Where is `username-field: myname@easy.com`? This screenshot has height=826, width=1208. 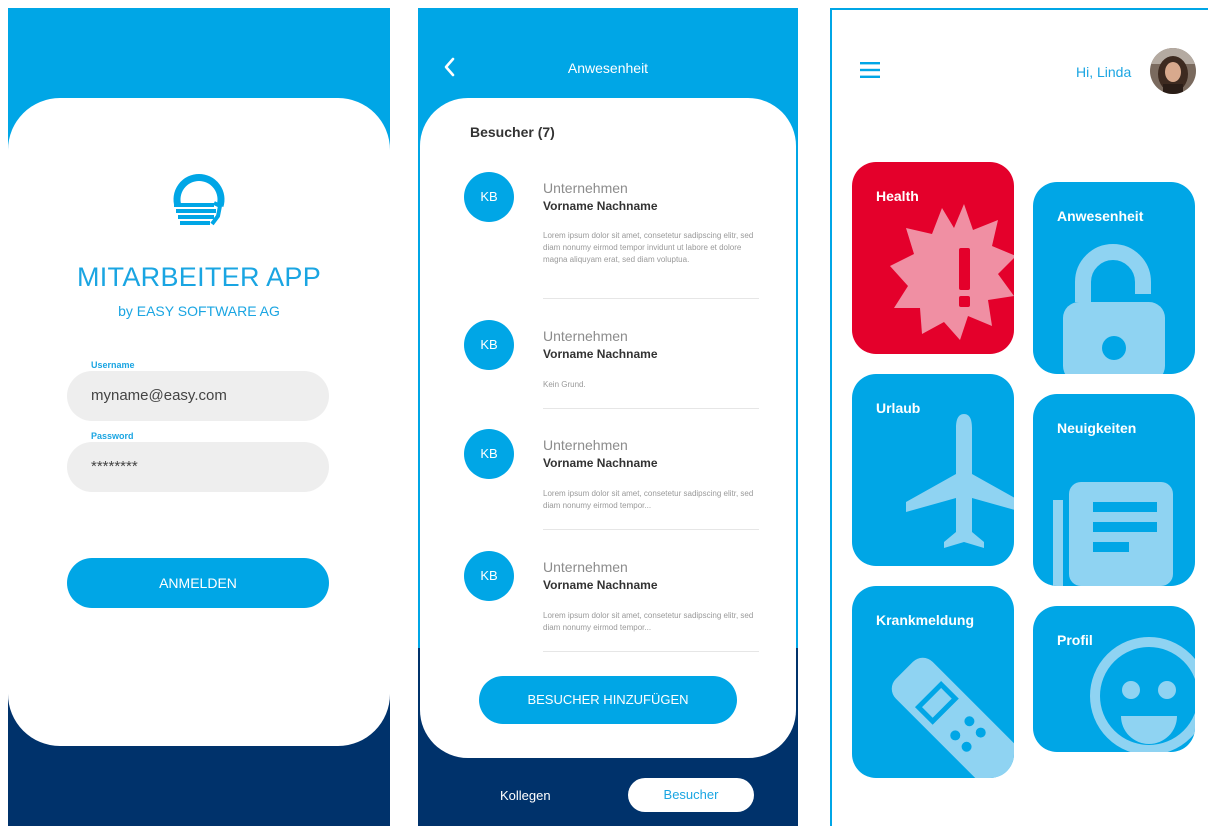
username-field: myname@easy.com is located at coordinates (198, 396).